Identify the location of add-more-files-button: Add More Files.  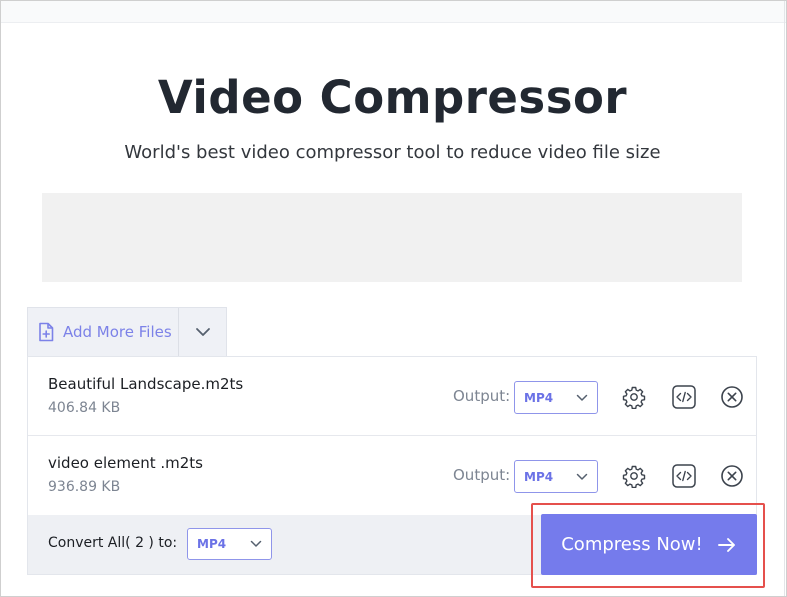
(103, 332).